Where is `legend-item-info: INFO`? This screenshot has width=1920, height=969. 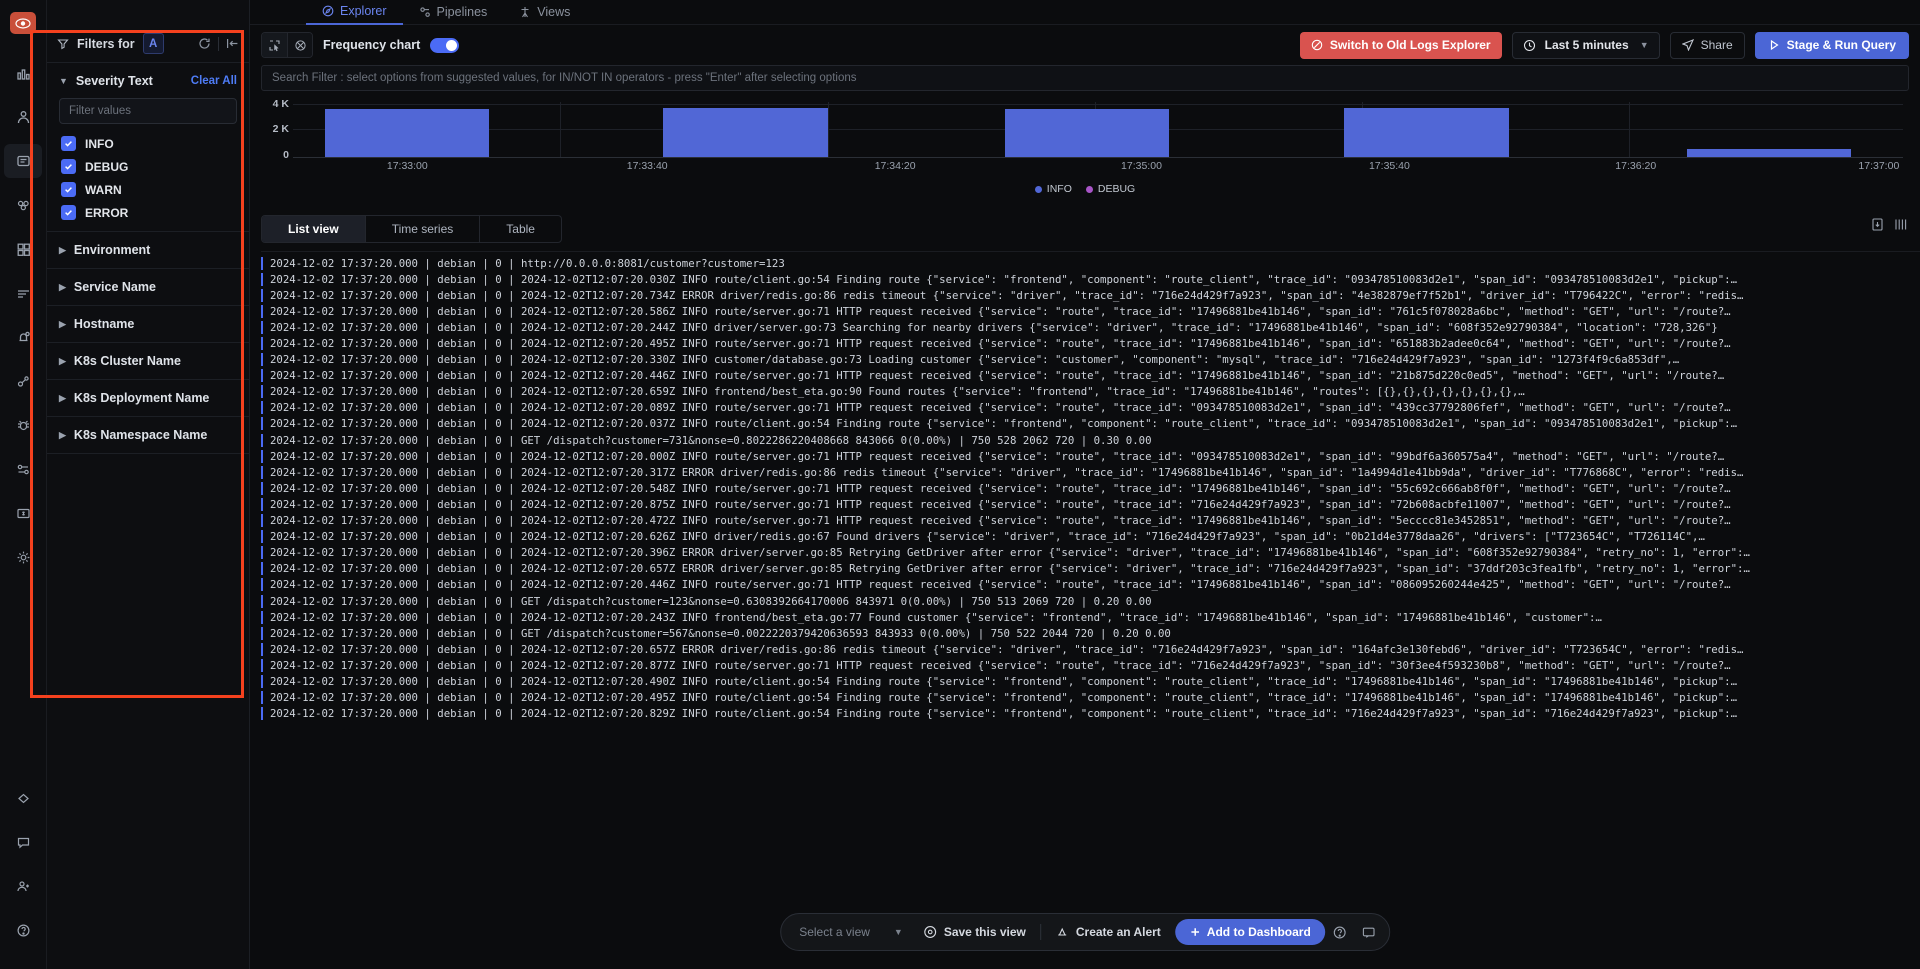
legend-item-info: INFO is located at coordinates (1053, 189).